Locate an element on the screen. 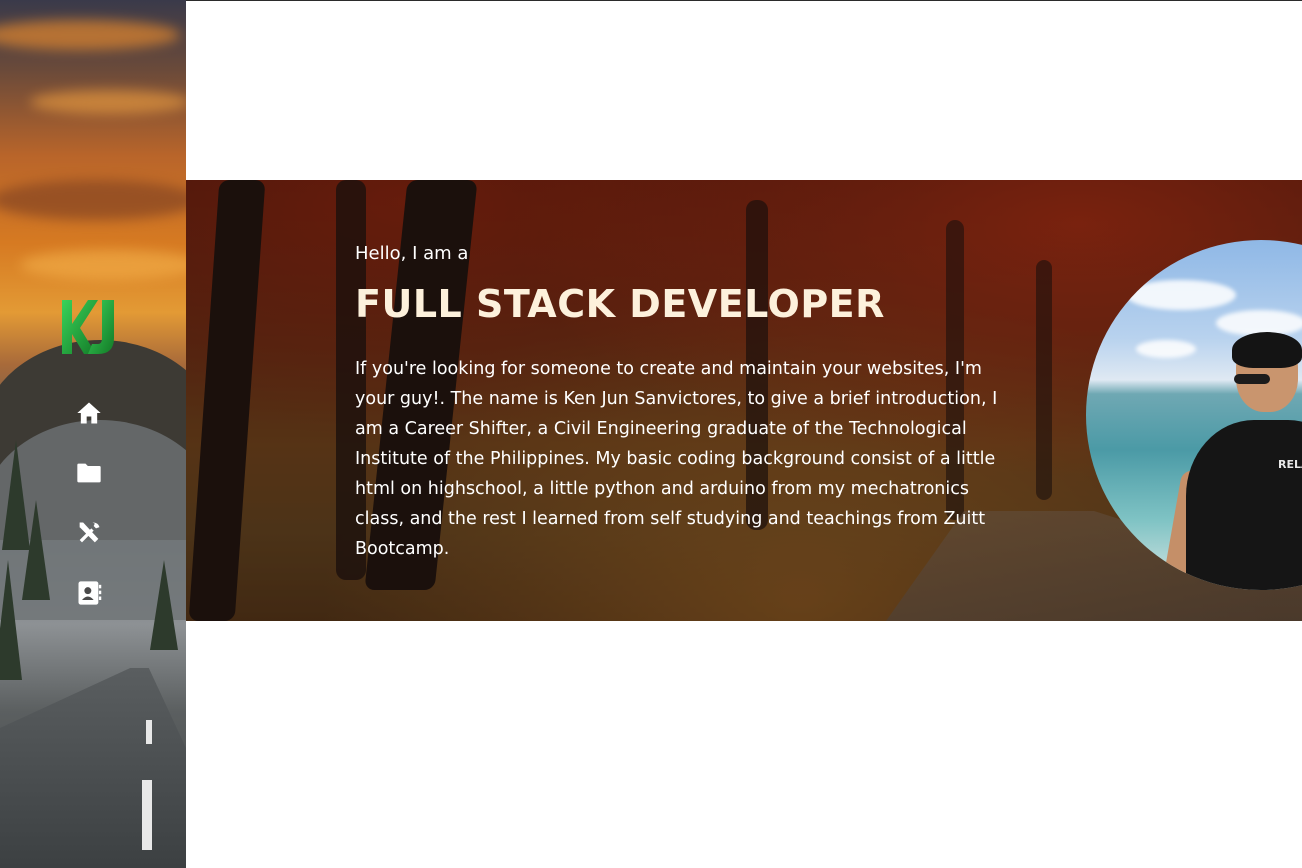 The image size is (1302, 868). folder-icon is located at coordinates (89, 473).